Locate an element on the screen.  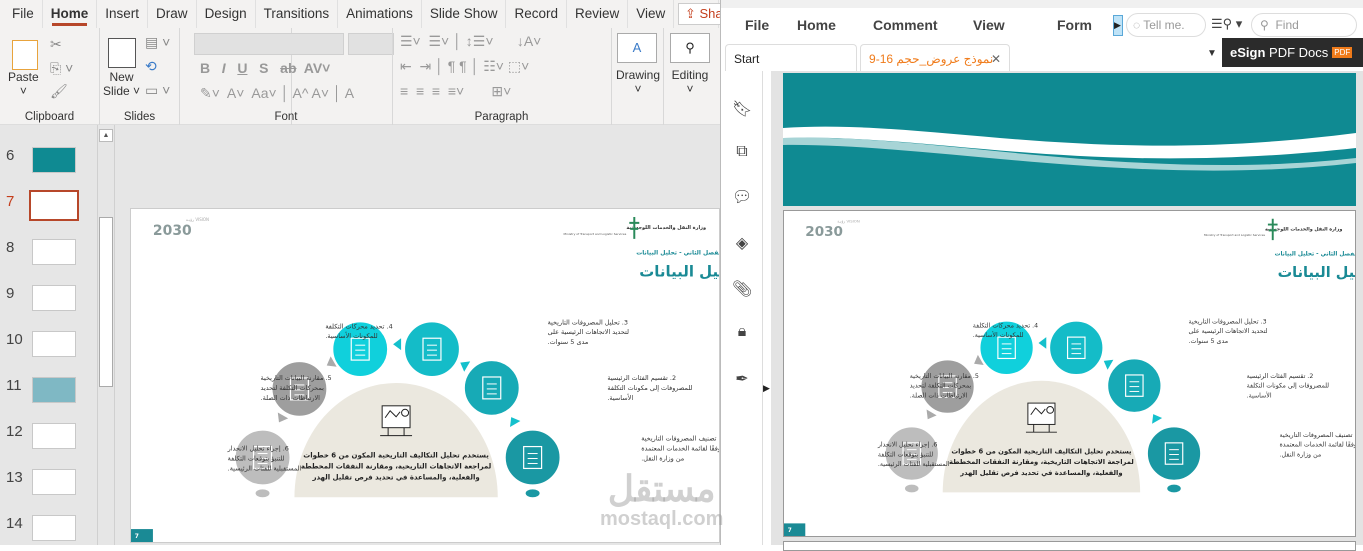
thumbnail-scrollbar: ▲ is located at coordinates (106, 335).